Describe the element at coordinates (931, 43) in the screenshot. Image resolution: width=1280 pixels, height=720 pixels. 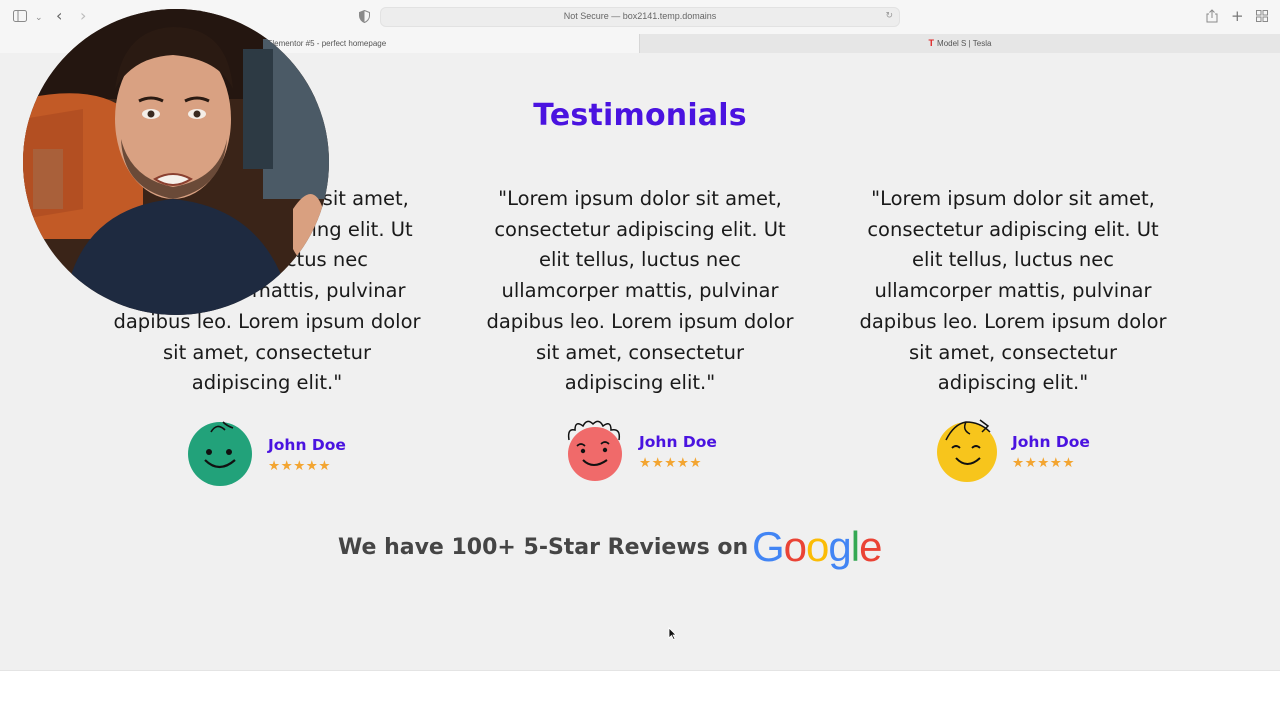
I see `tesla-logo-icon: T` at that location.